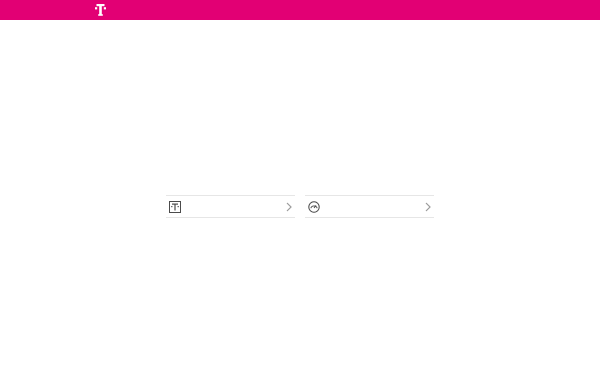  What do you see at coordinates (230, 206) in the screenshot?
I see `tile-telekom-account` at bounding box center [230, 206].